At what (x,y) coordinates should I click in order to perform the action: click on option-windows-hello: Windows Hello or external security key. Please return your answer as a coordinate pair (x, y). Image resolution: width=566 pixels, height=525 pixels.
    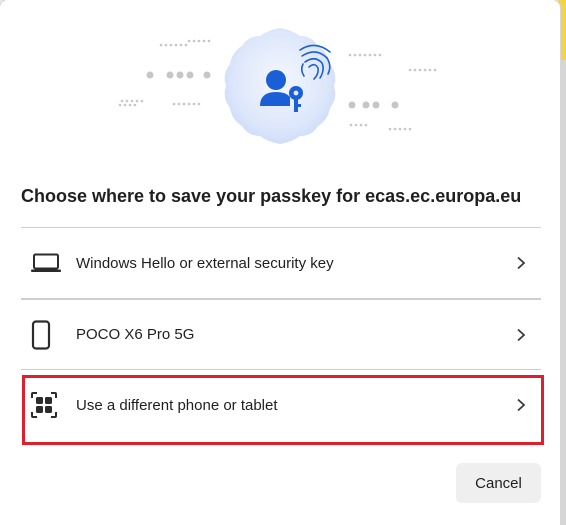
    Looking at the image, I should click on (281, 262).